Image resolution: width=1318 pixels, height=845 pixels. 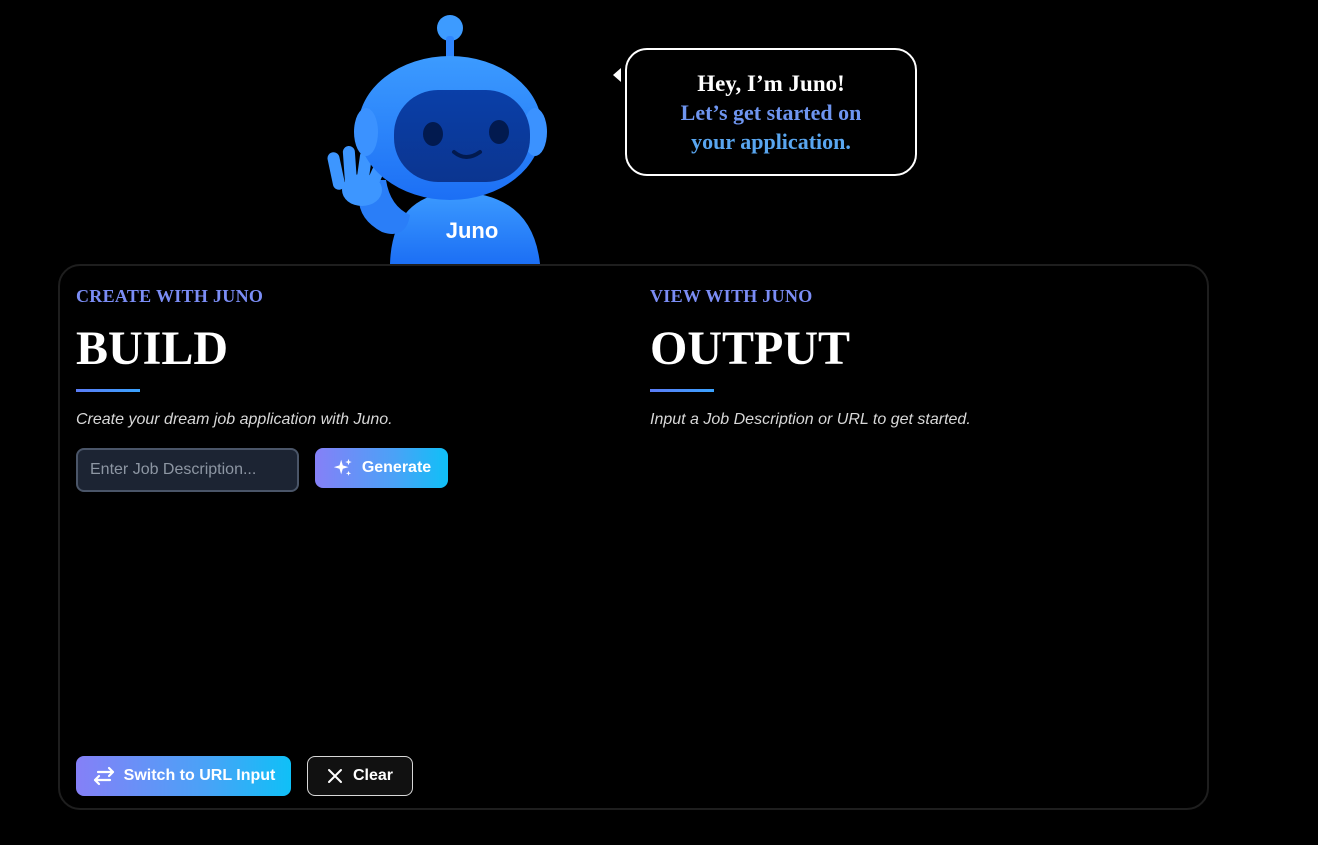 What do you see at coordinates (335, 776) in the screenshot?
I see `close-icon` at bounding box center [335, 776].